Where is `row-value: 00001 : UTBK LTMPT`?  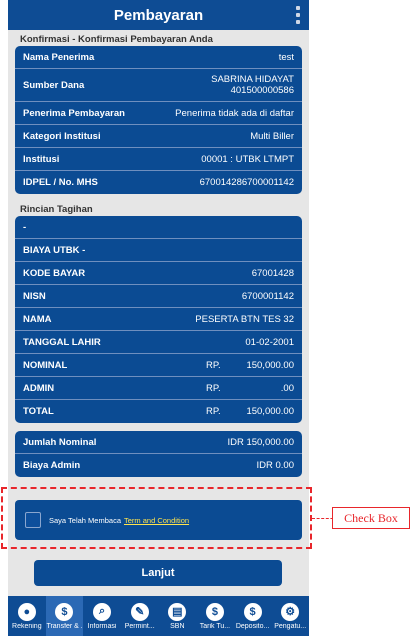
row-value: 00001 : UTBK LTMPT is located at coordinates (247, 159).